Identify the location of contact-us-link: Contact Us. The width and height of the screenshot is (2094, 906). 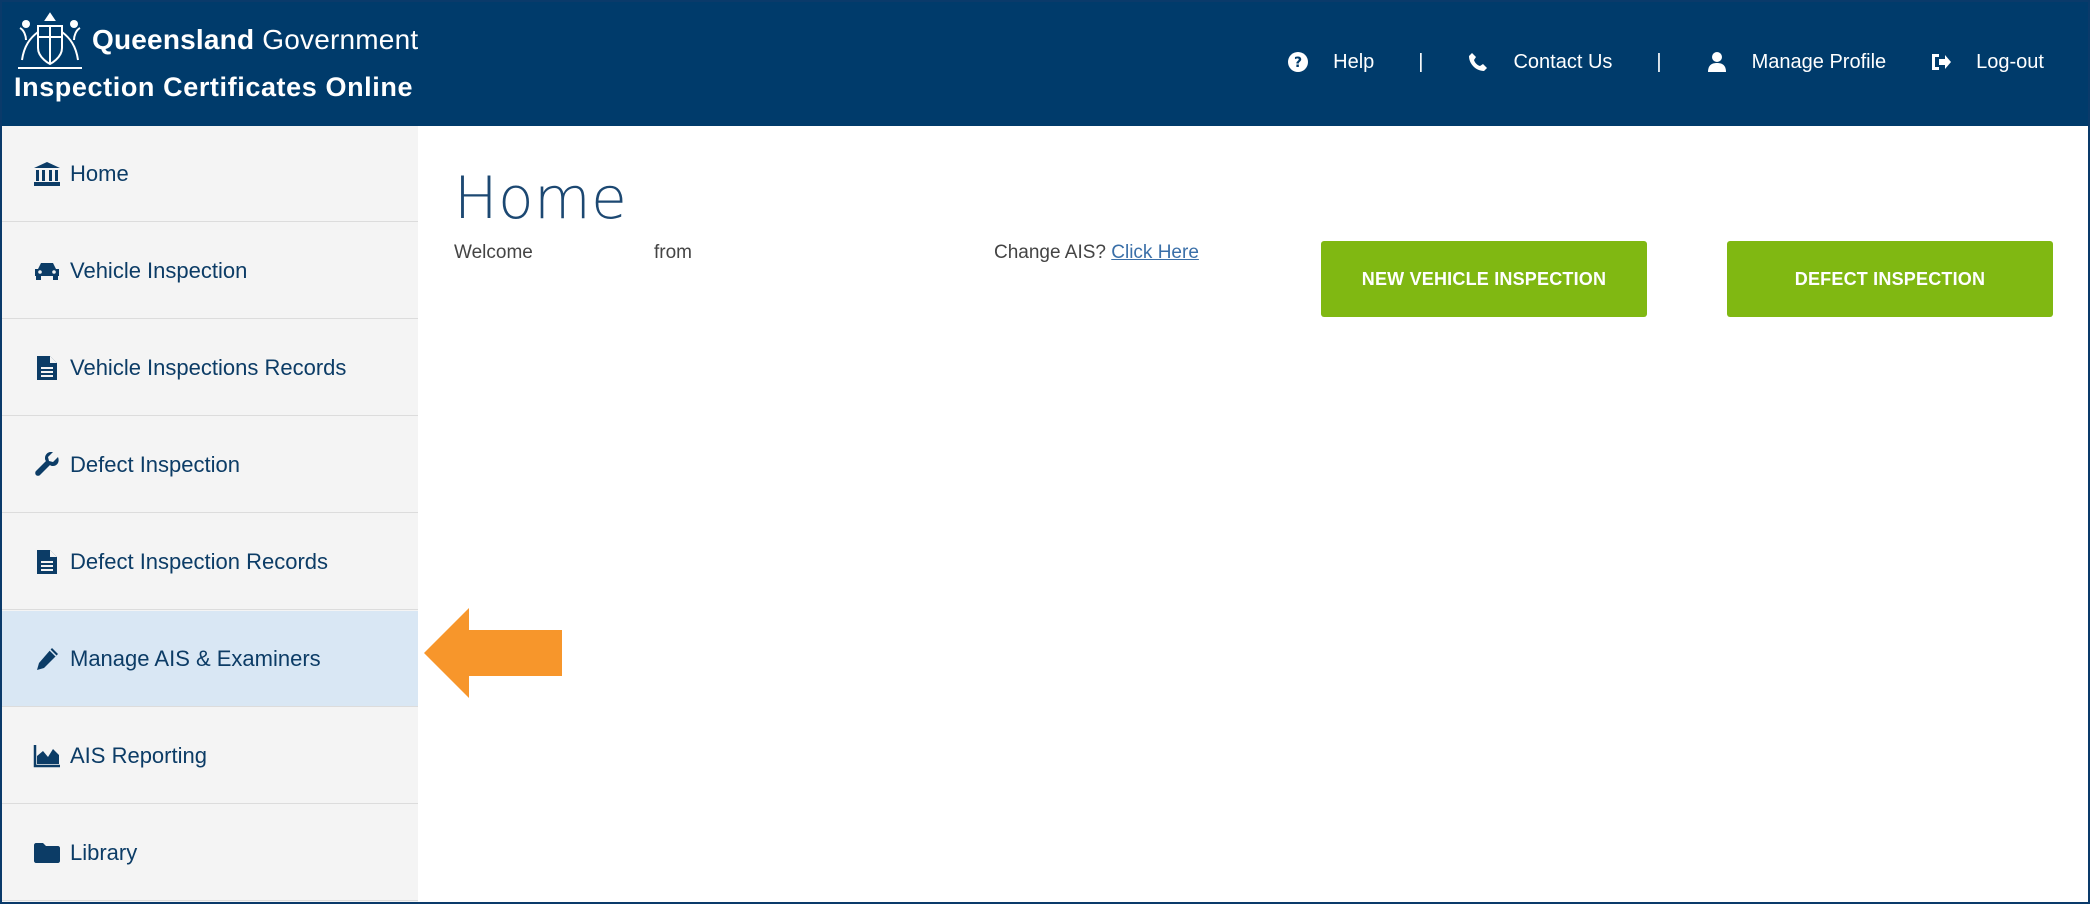
(1539, 62).